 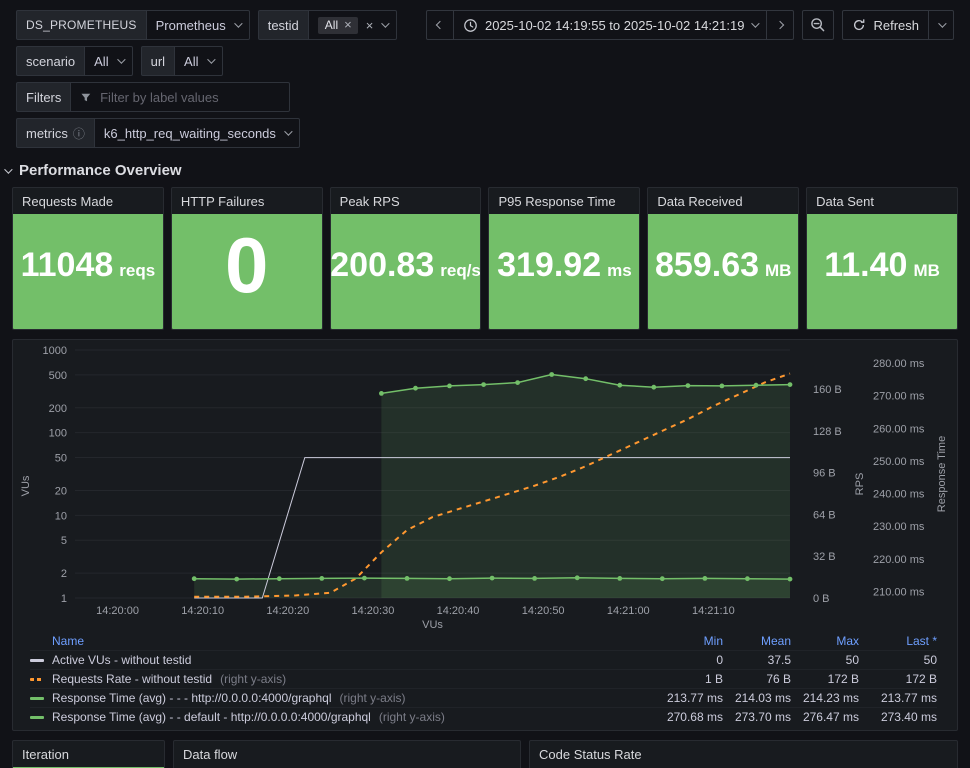 What do you see at coordinates (899, 397) in the screenshot?
I see `svg-text: 270.00 ms` at bounding box center [899, 397].